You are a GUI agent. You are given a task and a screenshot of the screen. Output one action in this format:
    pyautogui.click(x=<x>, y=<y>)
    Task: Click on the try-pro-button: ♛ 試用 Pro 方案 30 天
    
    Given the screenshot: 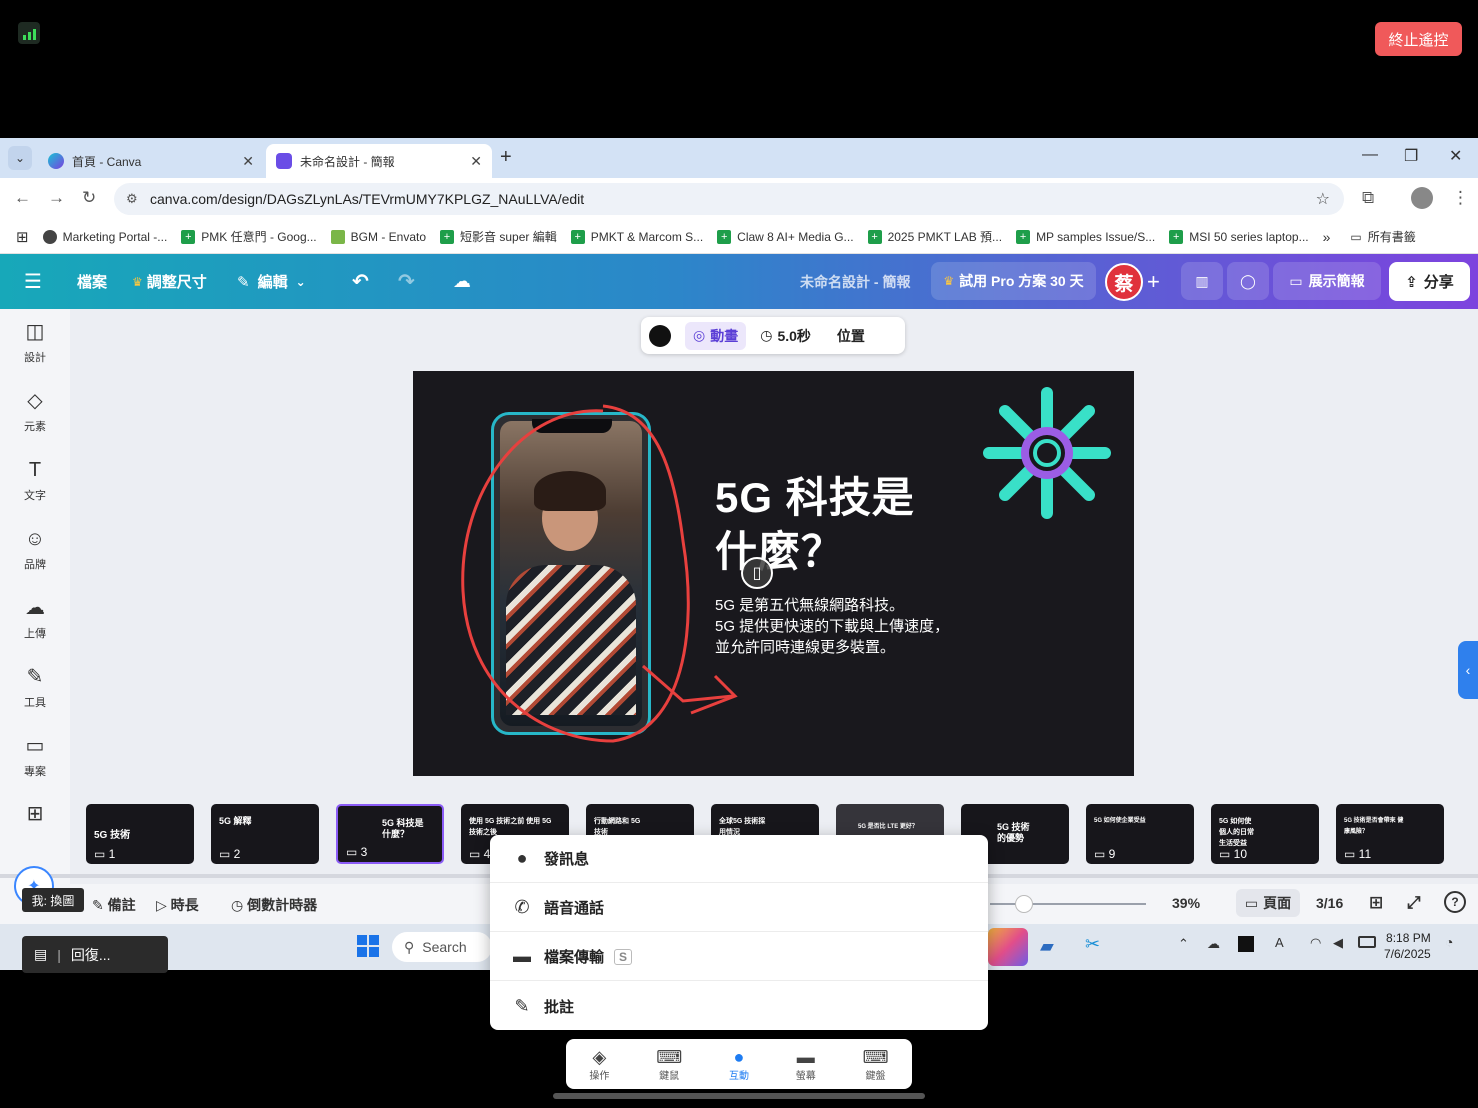 What is the action you would take?
    pyautogui.click(x=1013, y=281)
    